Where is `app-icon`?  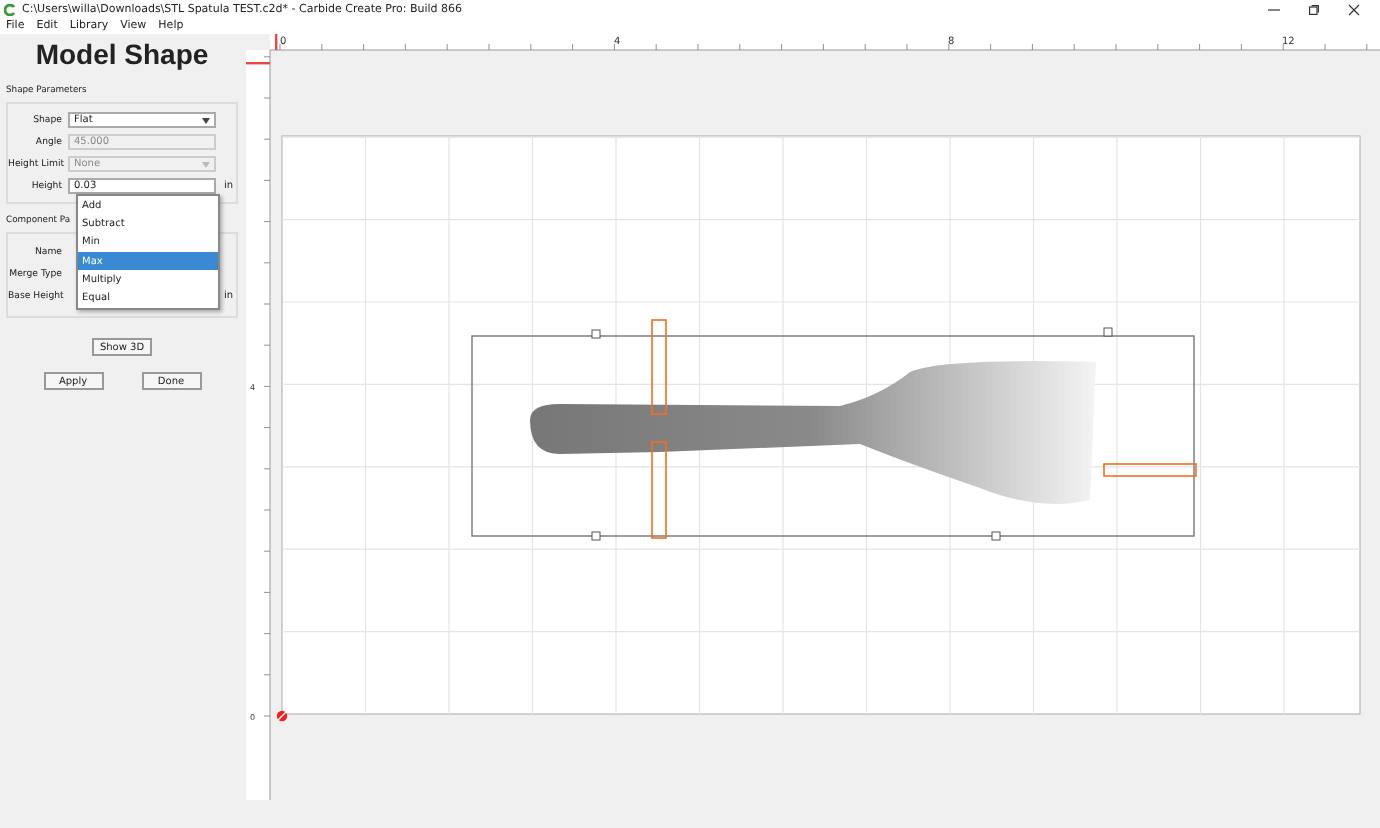
app-icon is located at coordinates (10, 9).